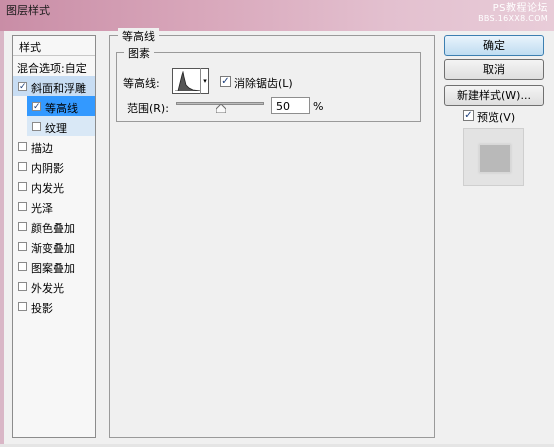 This screenshot has height=447, width=554. What do you see at coordinates (22, 266) in the screenshot?
I see `pattern-overlay-checkbox` at bounding box center [22, 266].